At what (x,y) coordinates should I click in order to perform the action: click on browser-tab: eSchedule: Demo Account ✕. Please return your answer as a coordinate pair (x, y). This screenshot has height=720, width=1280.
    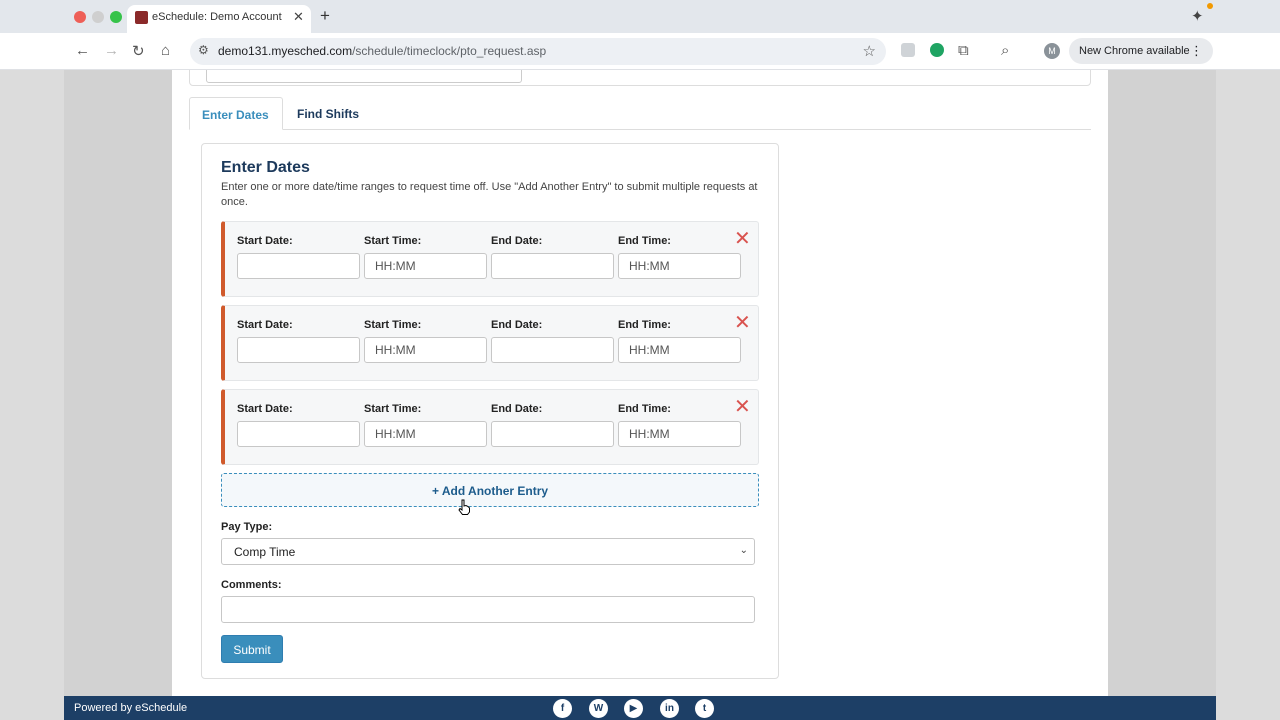
    Looking at the image, I should click on (219, 19).